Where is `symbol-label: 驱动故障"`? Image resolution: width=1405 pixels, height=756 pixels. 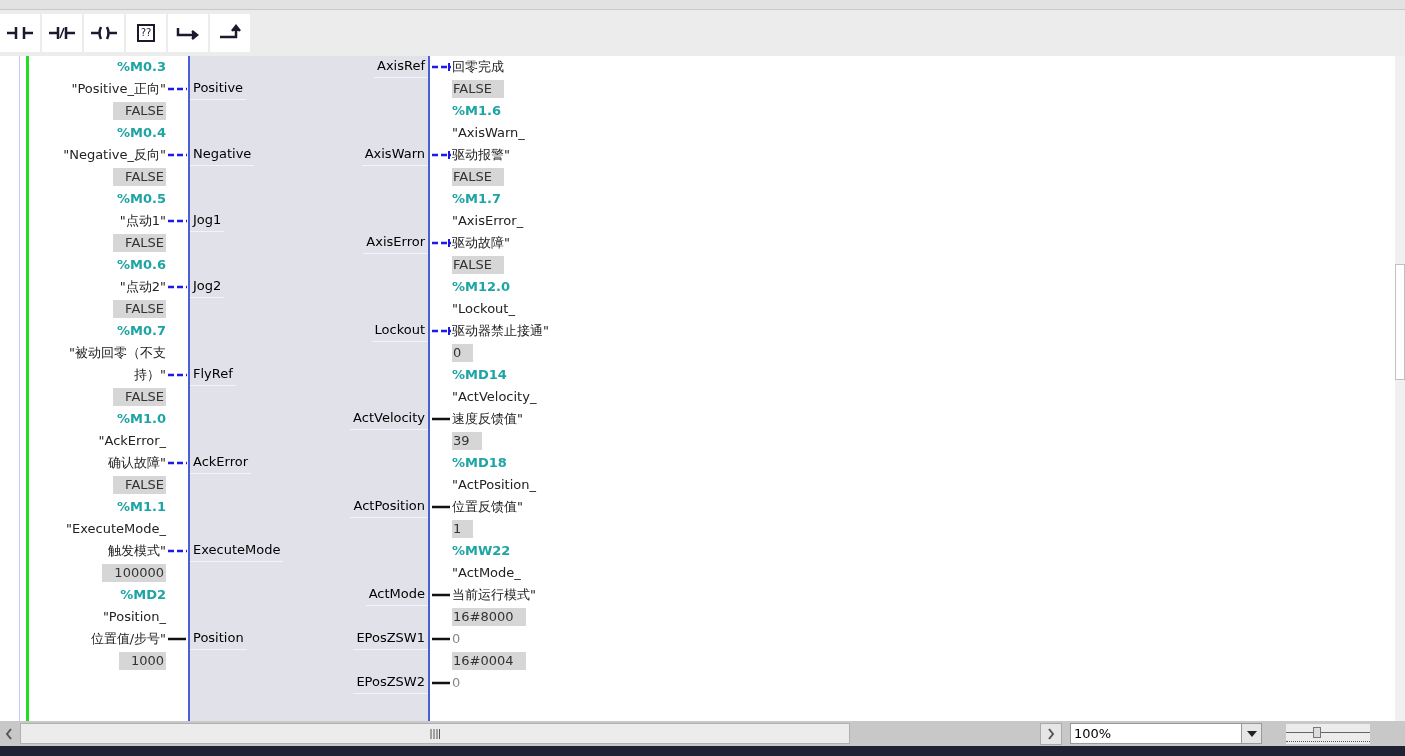
symbol-label: 驱动故障" is located at coordinates (481, 243).